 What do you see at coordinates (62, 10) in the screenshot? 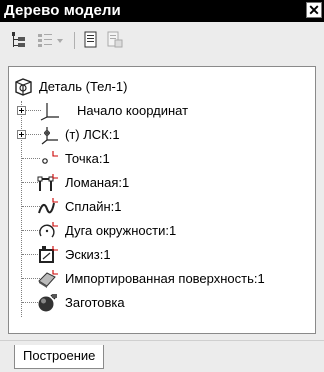
I see `panel-title: Дерево модели` at bounding box center [62, 10].